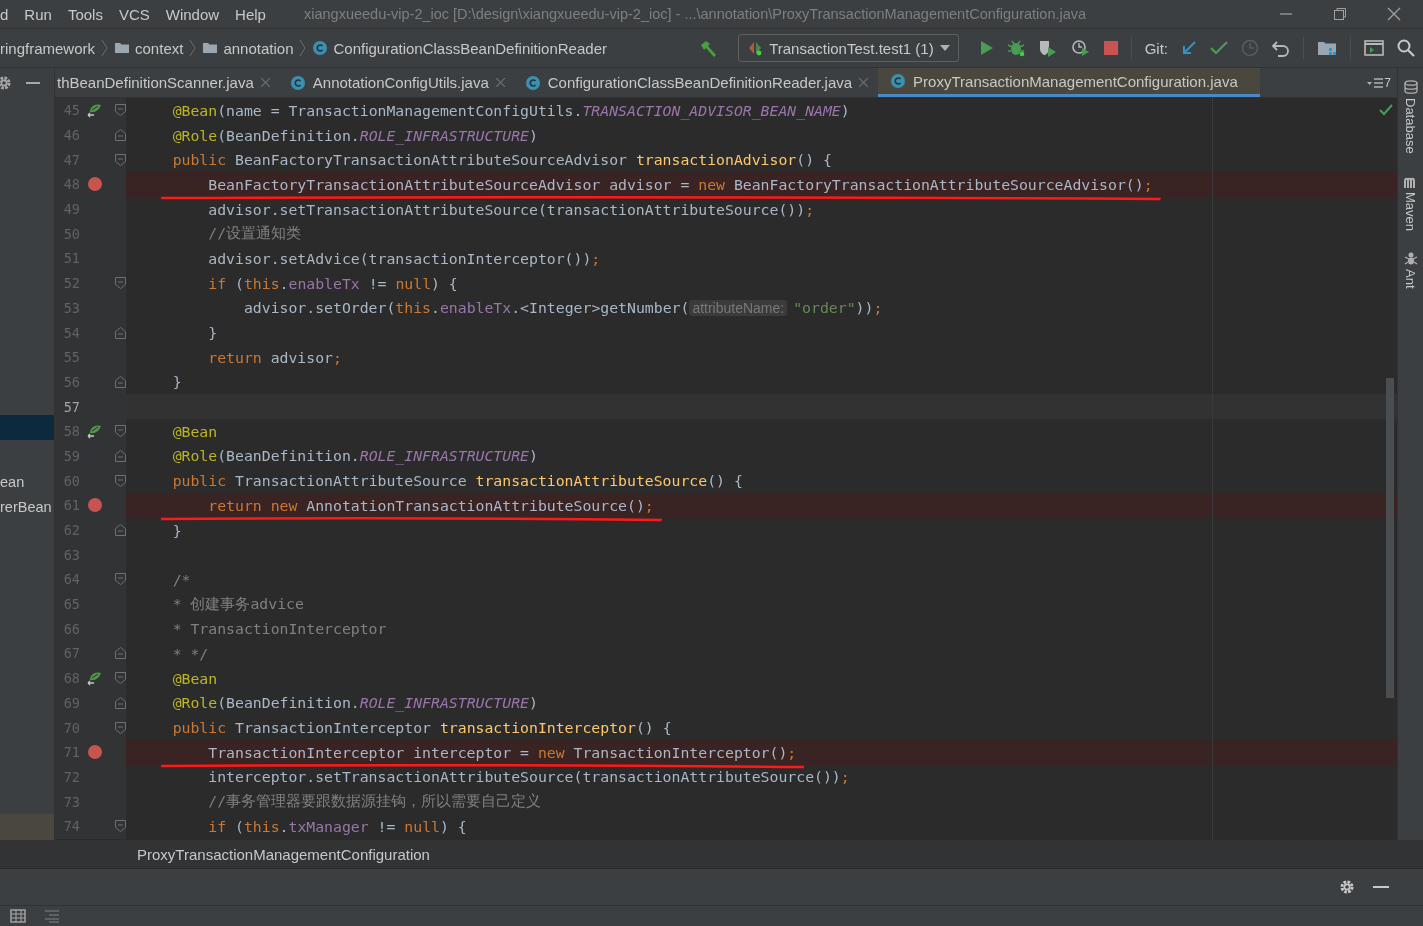 This screenshot has width=1423, height=926. Describe the element at coordinates (1410, 202) in the screenshot. I see `tool-window-button: Maven` at that location.